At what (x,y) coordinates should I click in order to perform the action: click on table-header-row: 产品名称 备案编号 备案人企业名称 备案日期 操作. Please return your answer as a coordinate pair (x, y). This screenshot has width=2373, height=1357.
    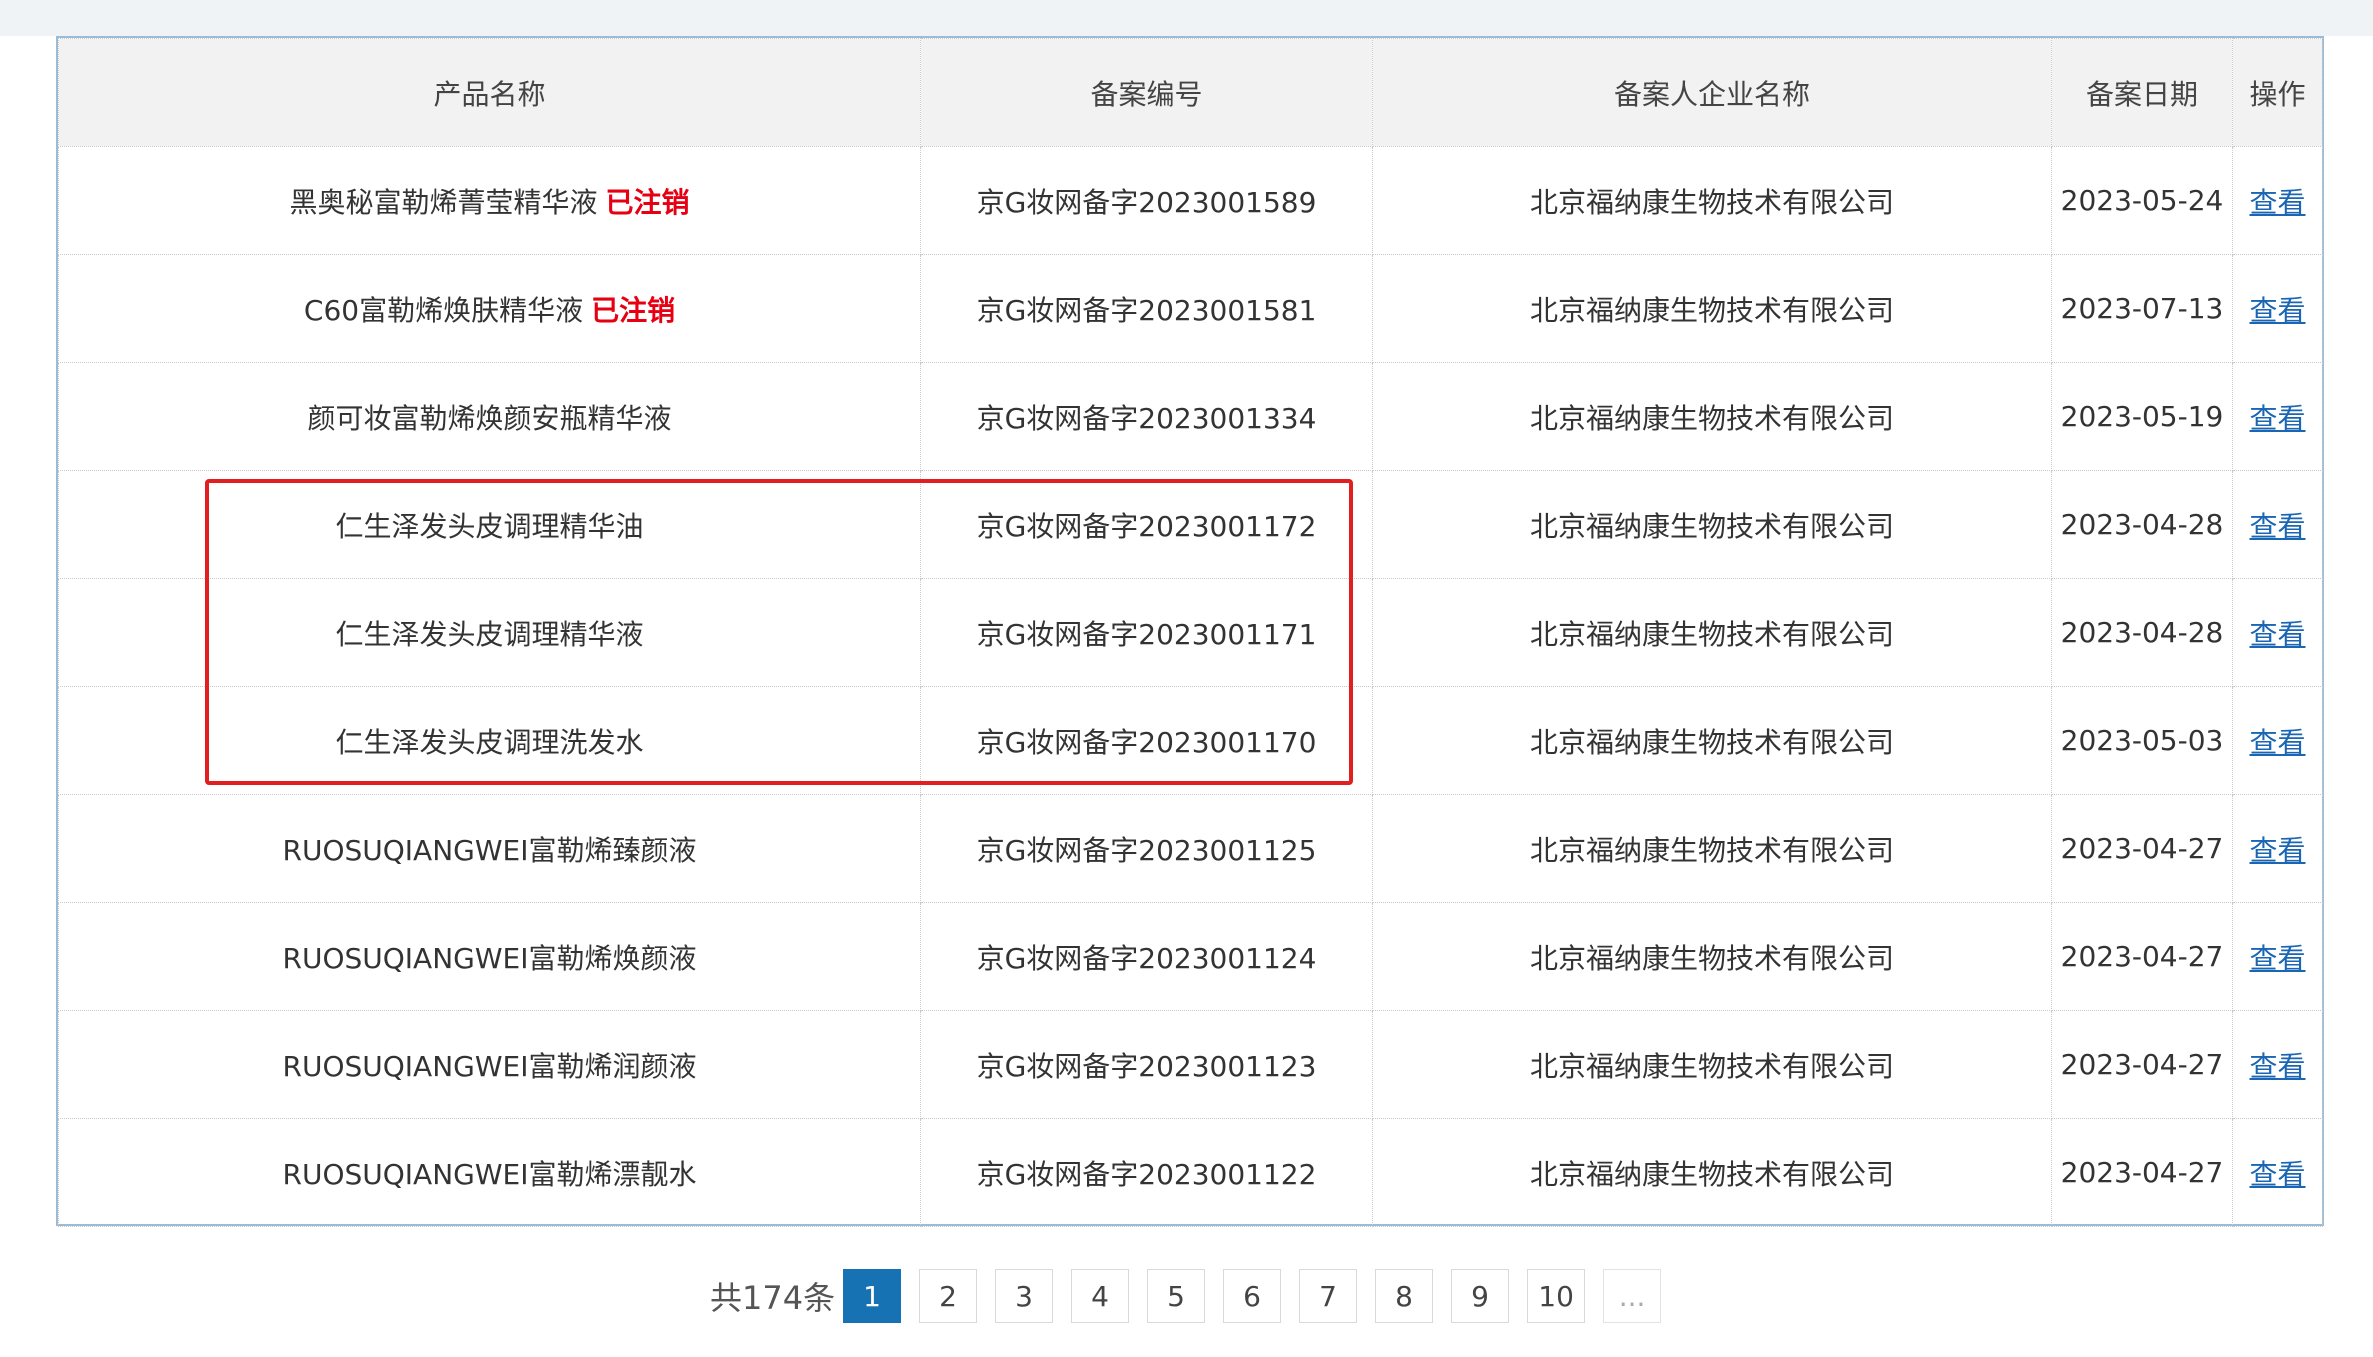
    Looking at the image, I should click on (1190, 92).